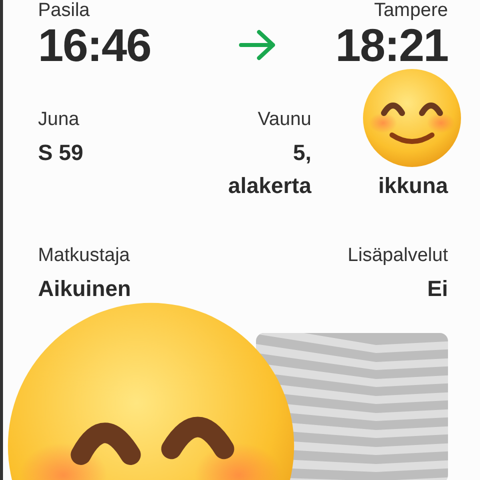  Describe the element at coordinates (59, 120) in the screenshot. I see `detail-label: Juna` at that location.